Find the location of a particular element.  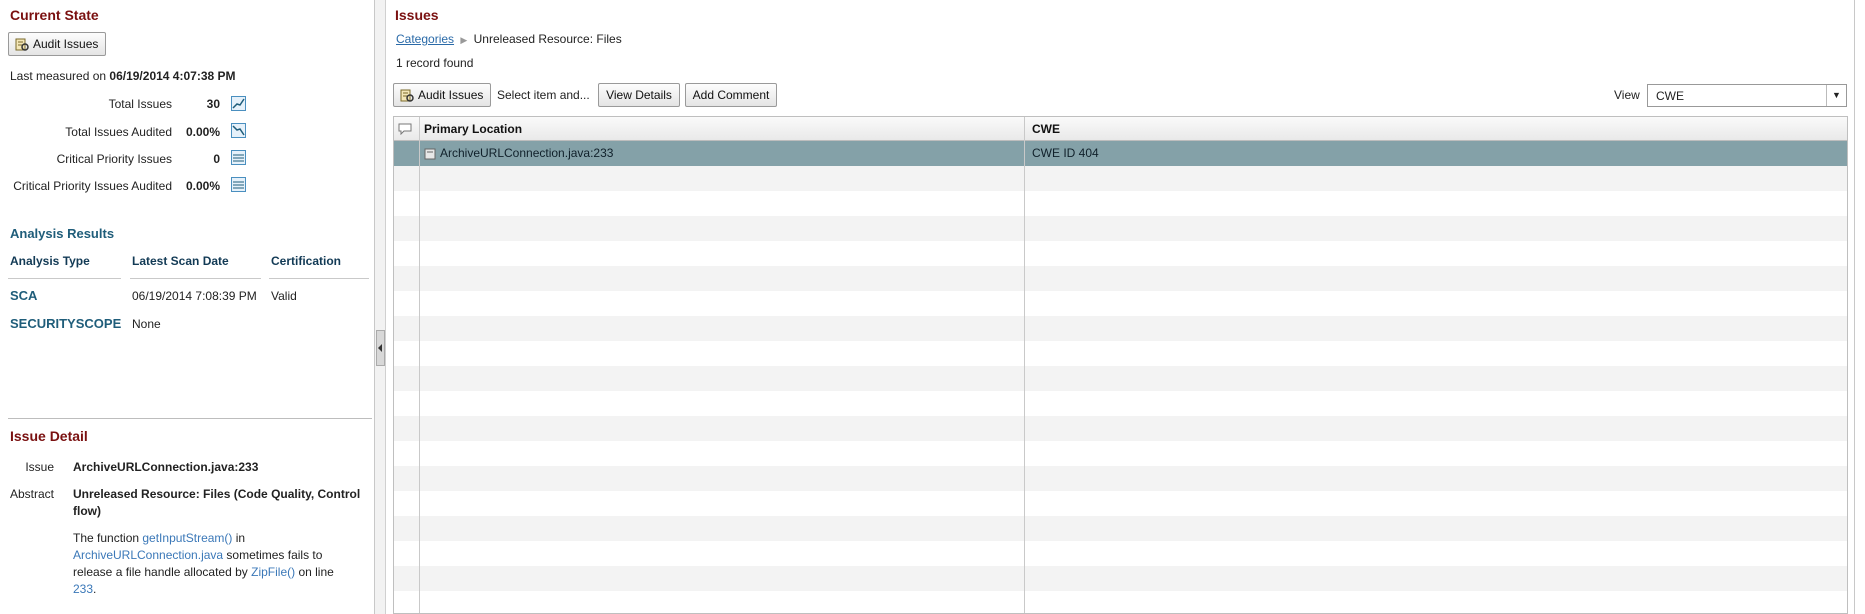

metric-label: Critical Priority Issues Audited is located at coordinates (92, 186).